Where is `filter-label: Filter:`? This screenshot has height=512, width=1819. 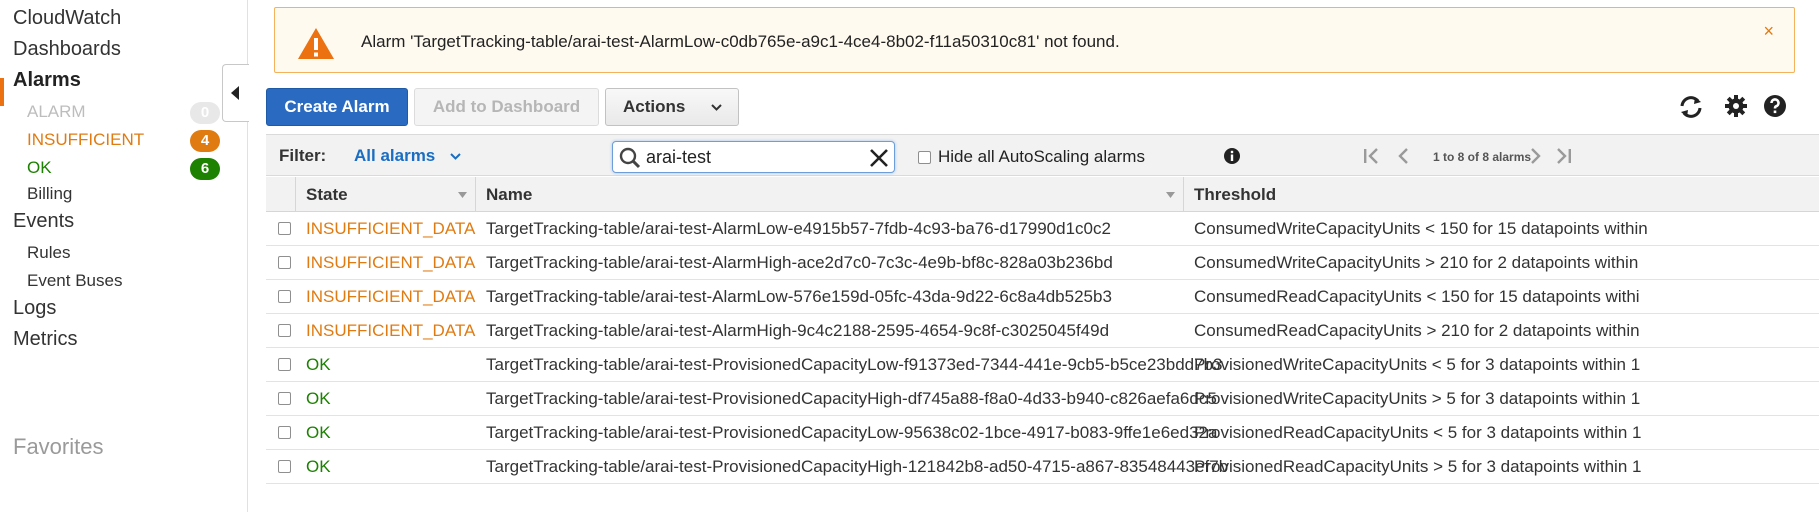 filter-label: Filter: is located at coordinates (303, 155).